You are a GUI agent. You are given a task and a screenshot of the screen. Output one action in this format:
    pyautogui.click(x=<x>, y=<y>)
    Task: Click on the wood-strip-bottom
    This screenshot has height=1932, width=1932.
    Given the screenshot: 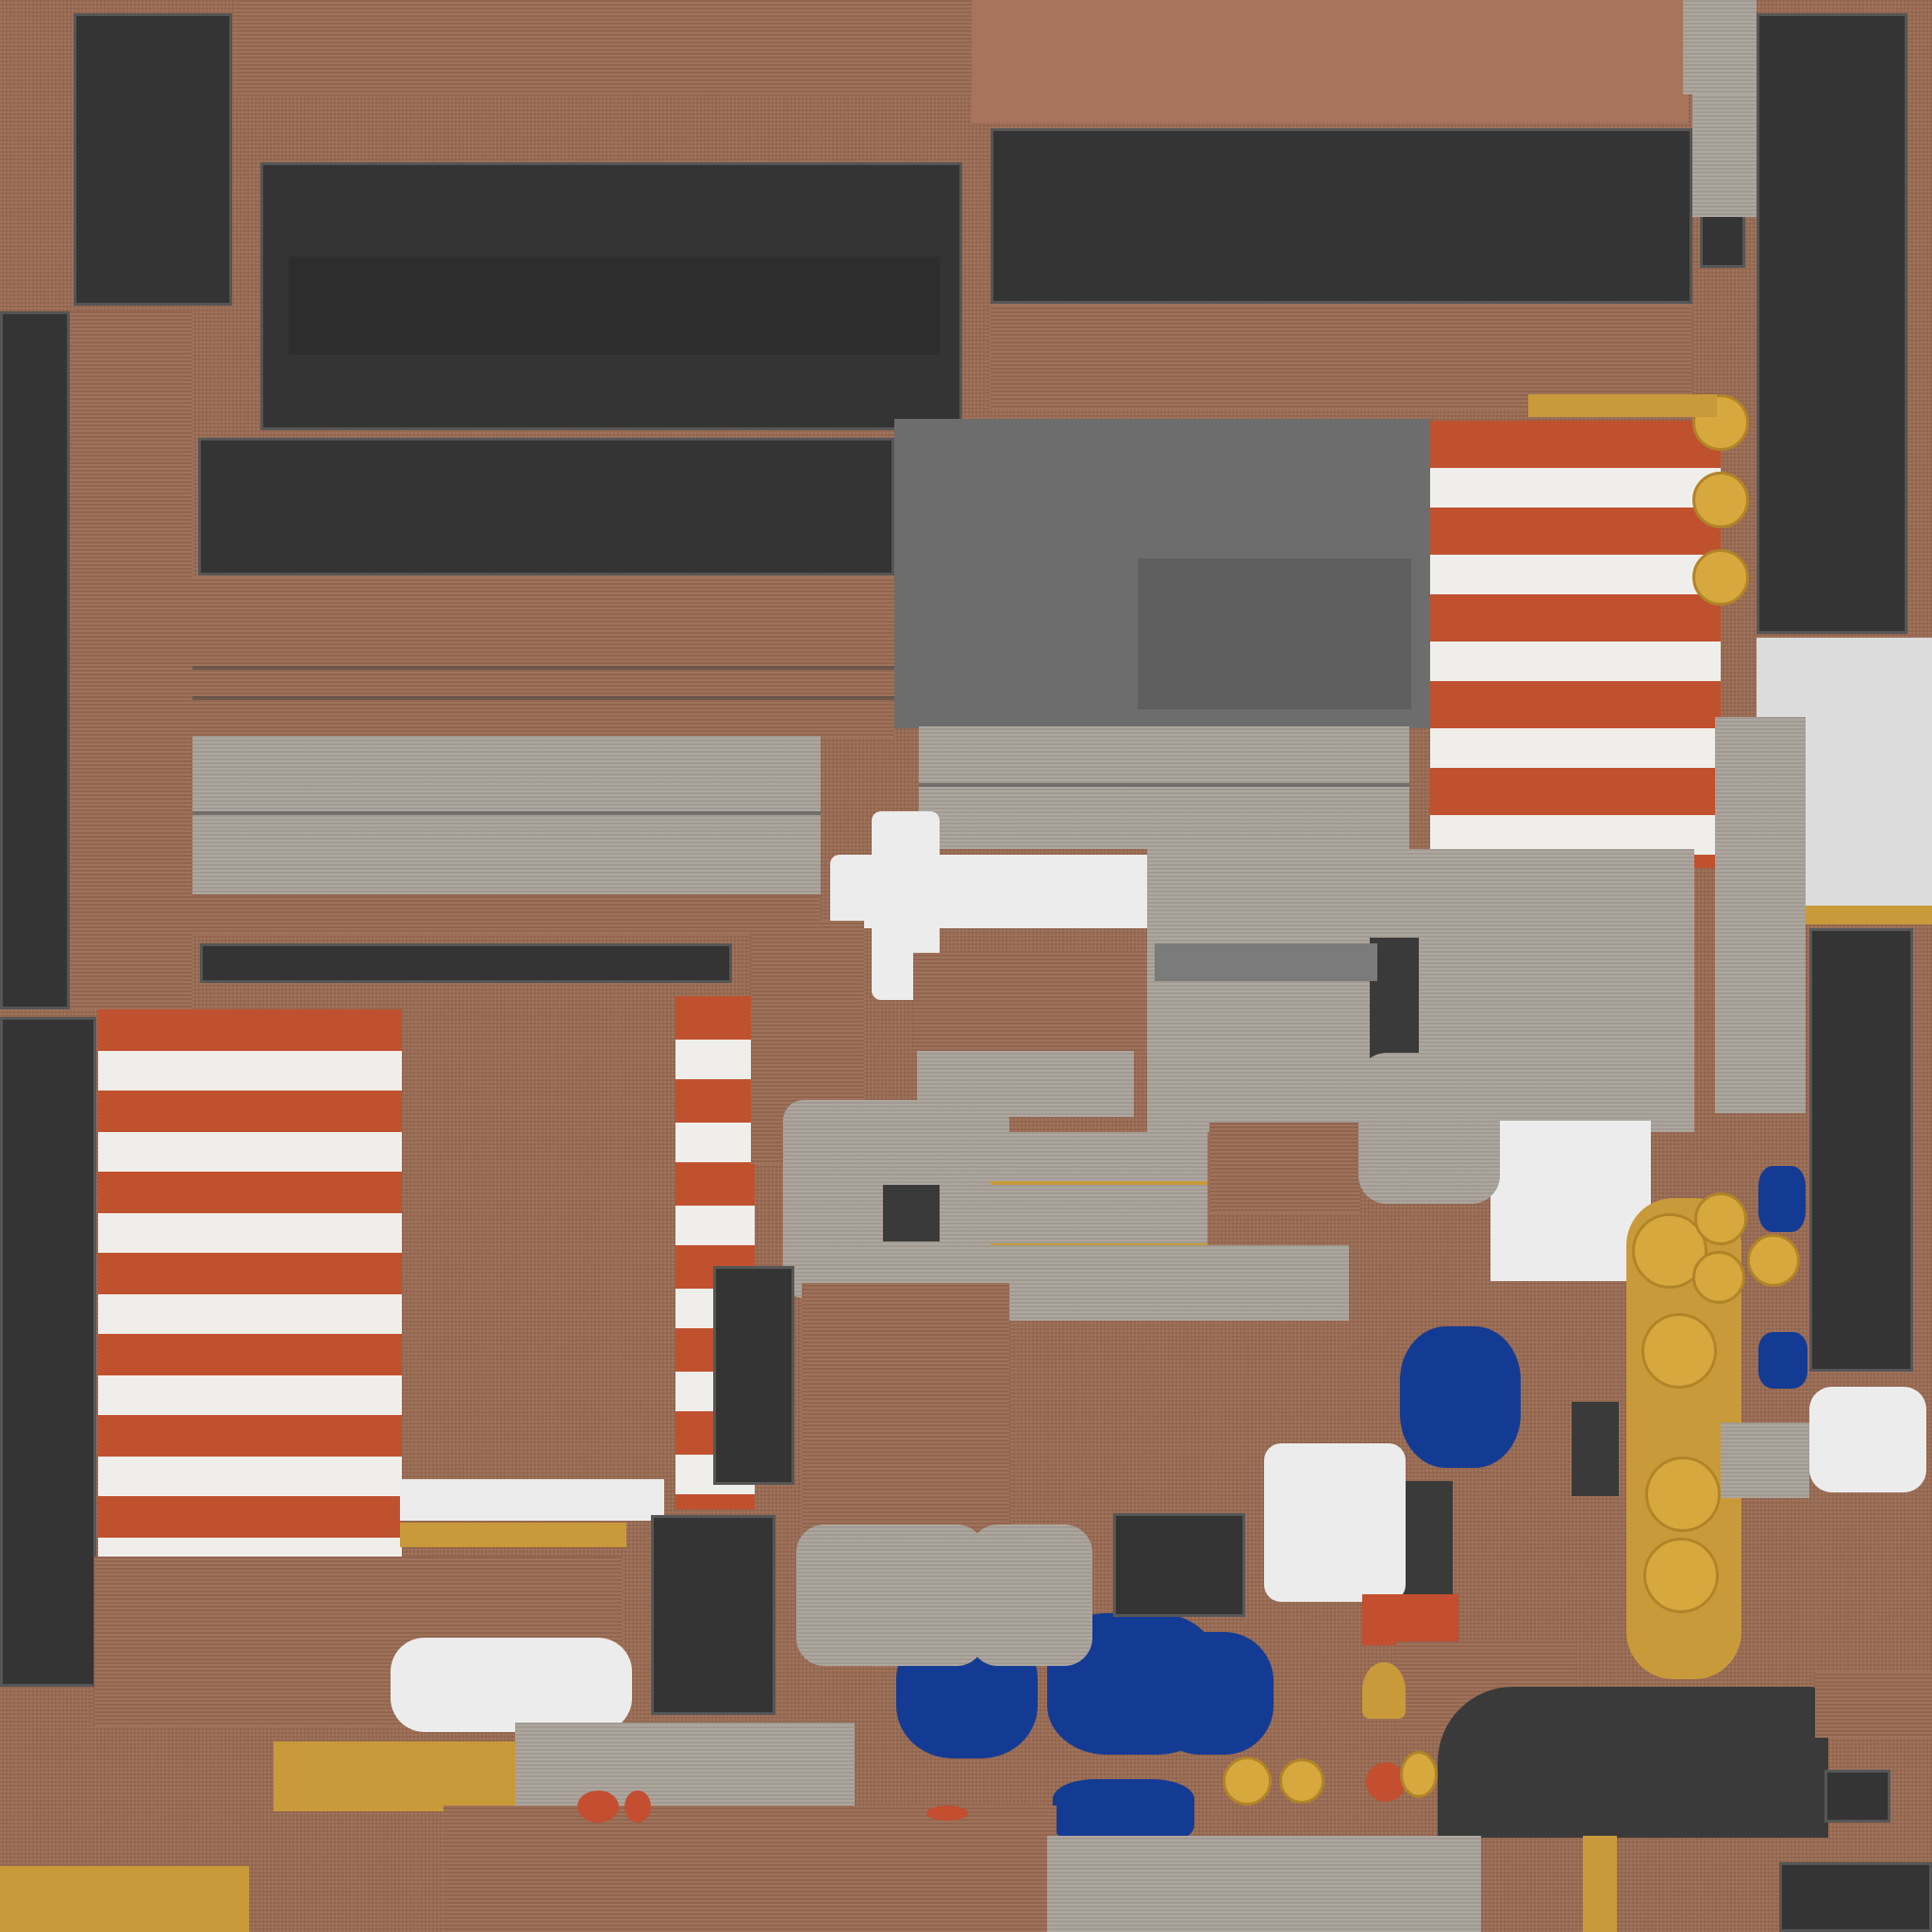 What is the action you would take?
    pyautogui.click(x=750, y=1869)
    